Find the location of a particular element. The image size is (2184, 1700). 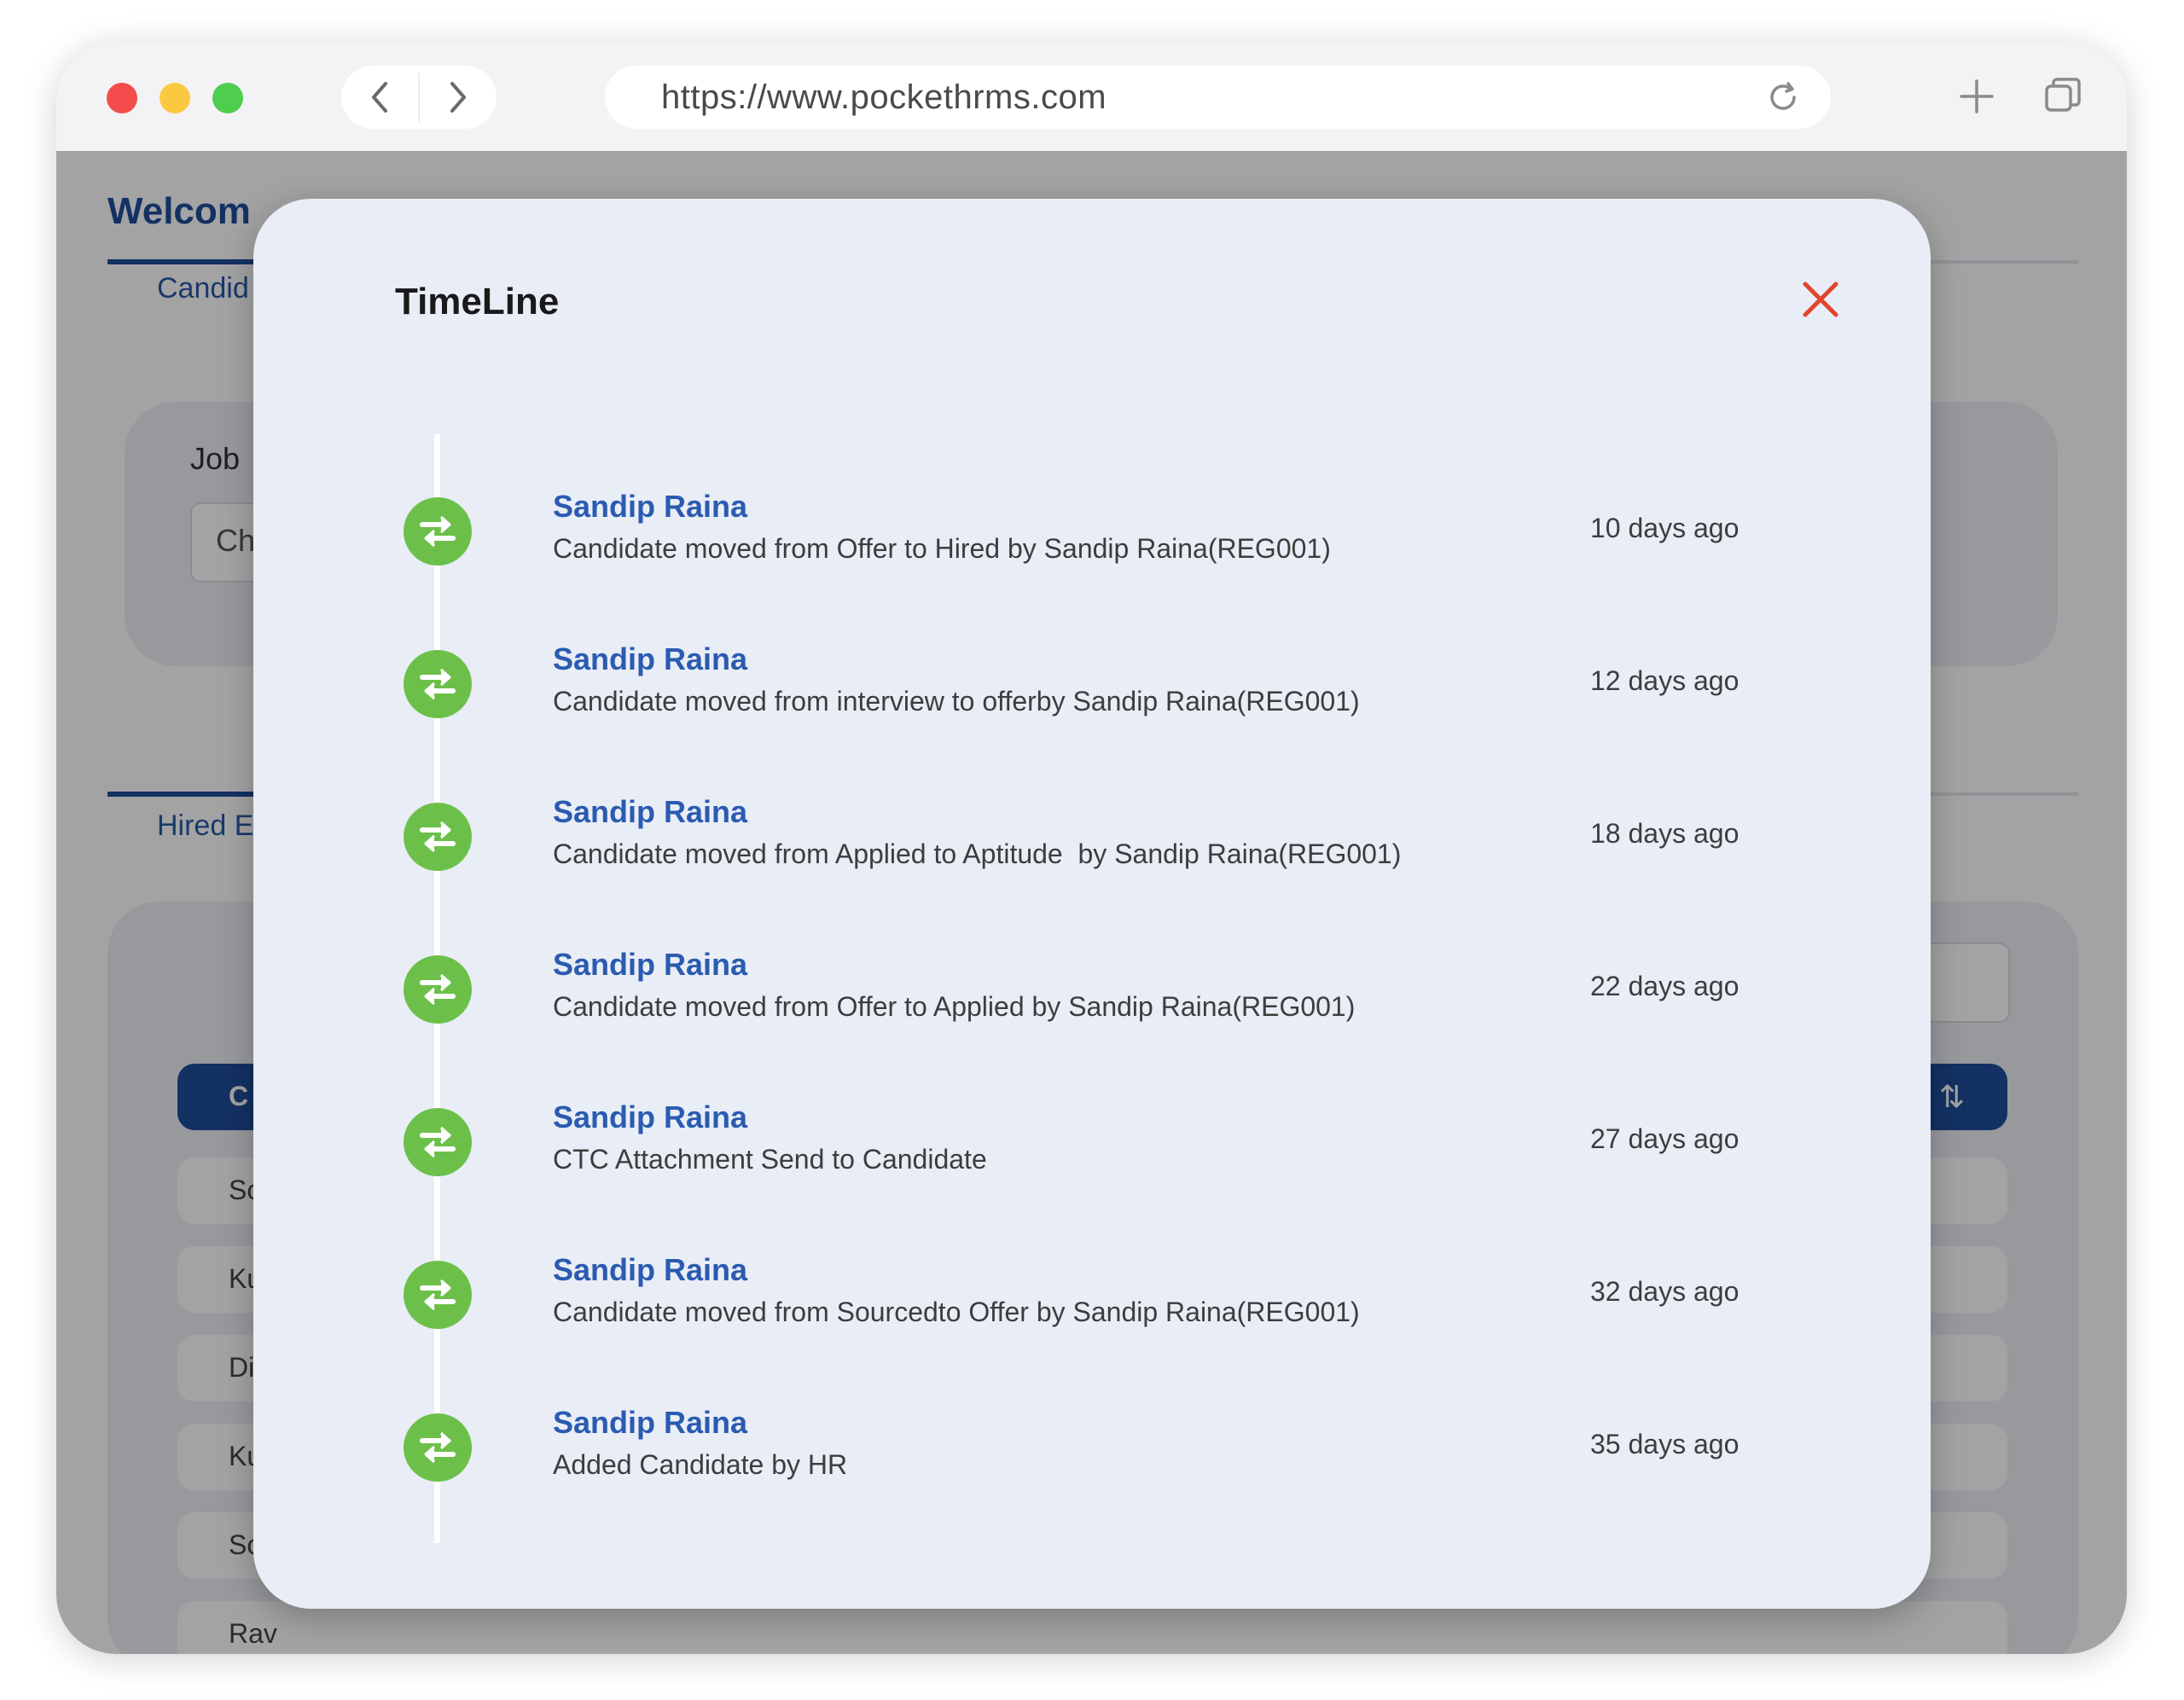

forward-button is located at coordinates (459, 97).